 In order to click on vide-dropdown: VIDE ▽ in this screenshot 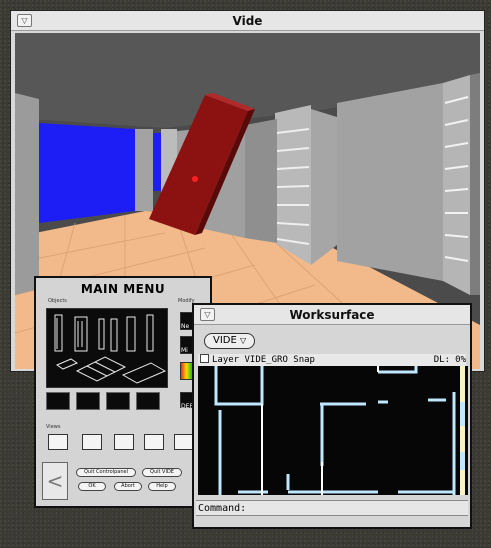, I will do `click(230, 341)`.